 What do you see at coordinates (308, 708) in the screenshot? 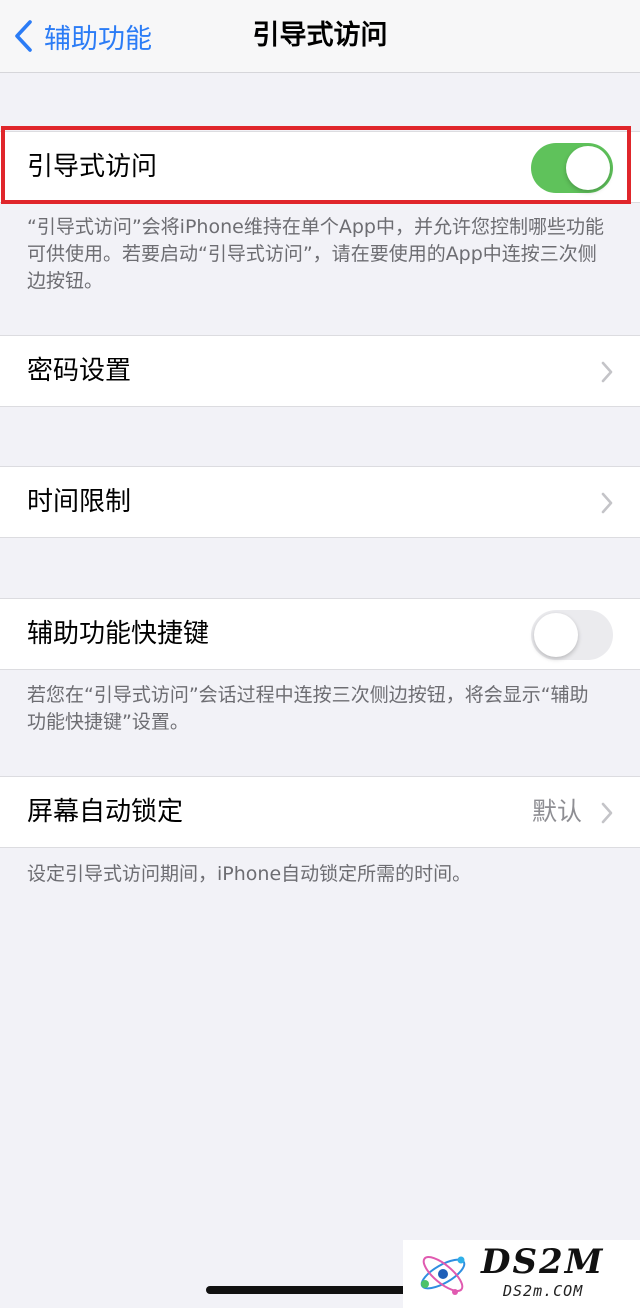
I see `accessibility-shortcut-footer: 若您在“引导式访问”会话过程中连按三次侧边按钮，将会显示“辅助功能快捷键”设置。` at bounding box center [308, 708].